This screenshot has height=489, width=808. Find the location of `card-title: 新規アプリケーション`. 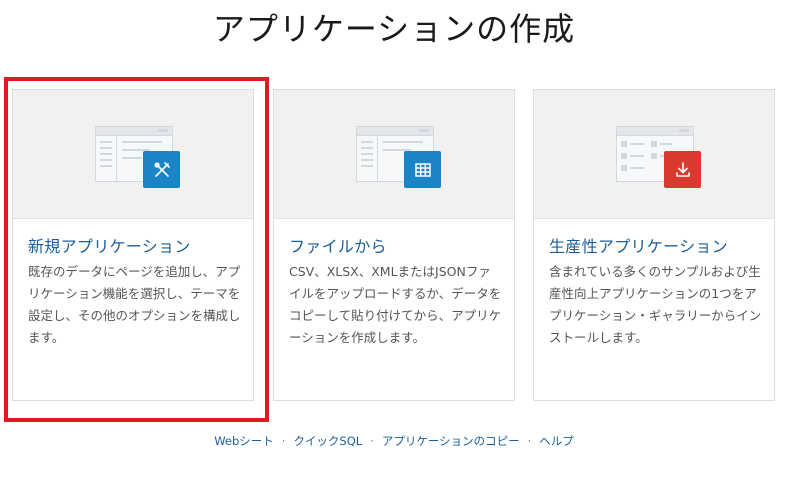

card-title: 新規アプリケーション is located at coordinates (109, 245).